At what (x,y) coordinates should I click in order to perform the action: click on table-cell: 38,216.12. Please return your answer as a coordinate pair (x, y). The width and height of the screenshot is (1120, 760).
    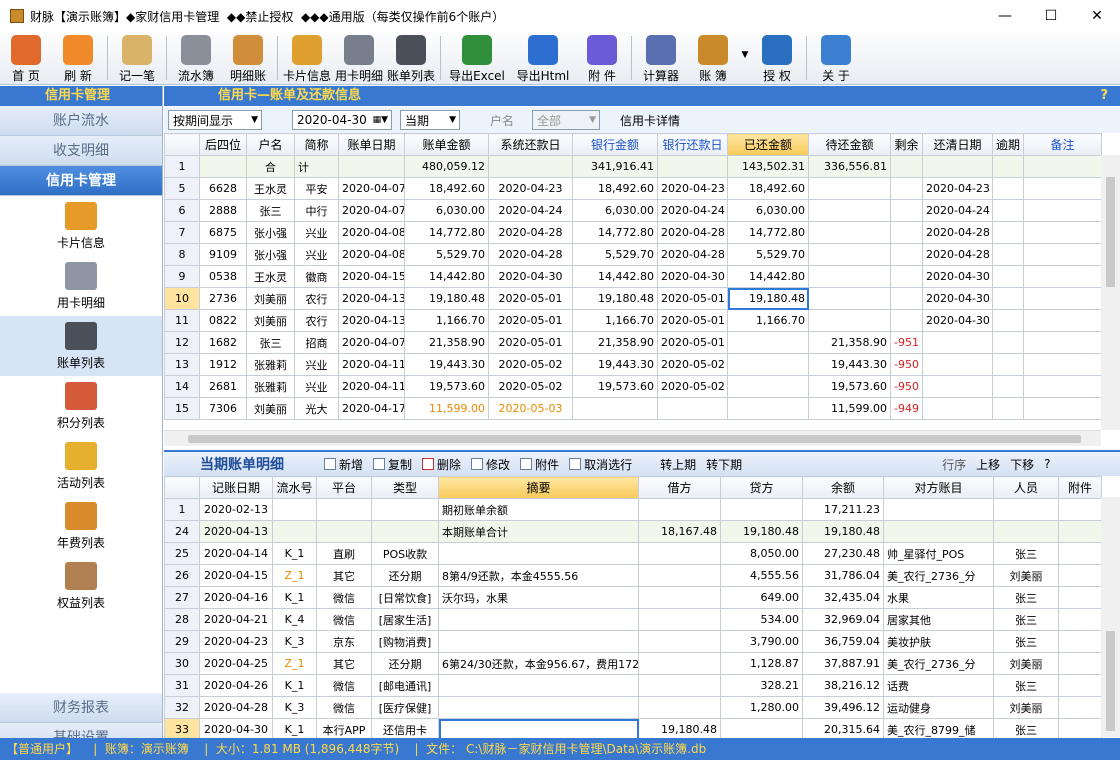
    Looking at the image, I should click on (843, 685).